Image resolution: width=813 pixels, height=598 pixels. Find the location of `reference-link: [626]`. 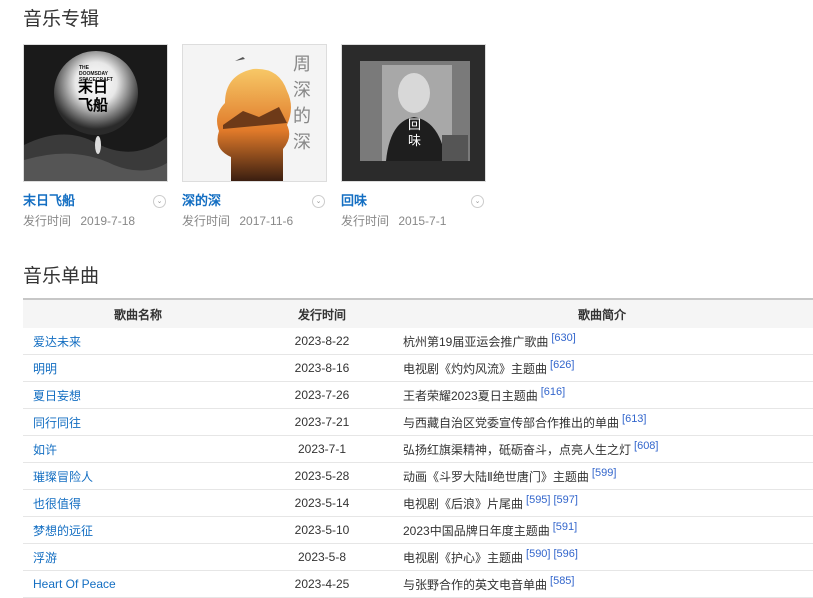

reference-link: [626] is located at coordinates (562, 365).